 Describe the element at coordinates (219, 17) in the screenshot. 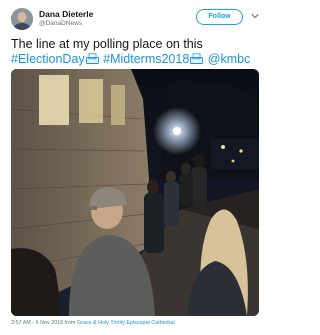

I see `follow-button: Follow` at that location.